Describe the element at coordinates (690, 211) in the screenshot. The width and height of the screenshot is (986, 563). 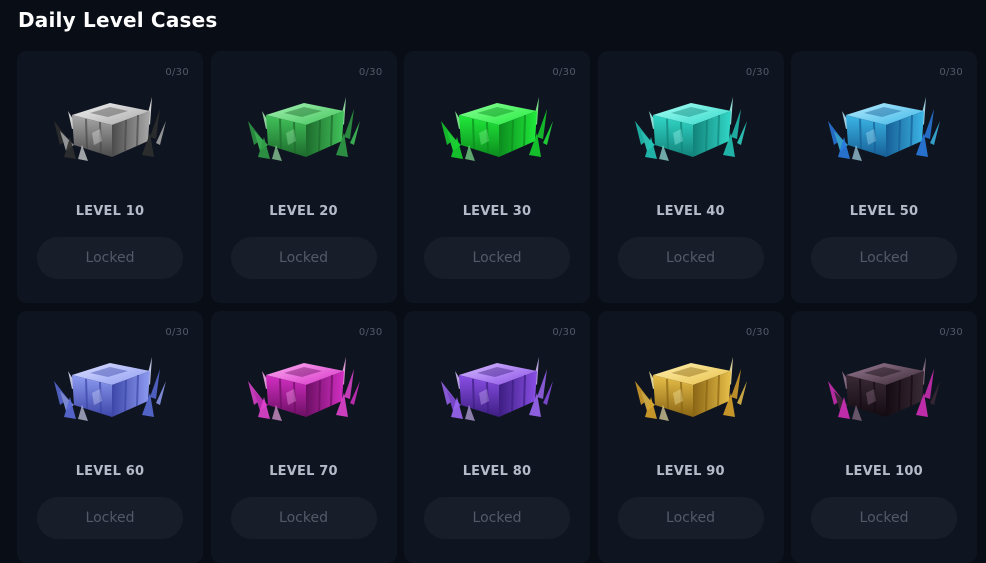
I see `level-label: LEVEL 40` at that location.